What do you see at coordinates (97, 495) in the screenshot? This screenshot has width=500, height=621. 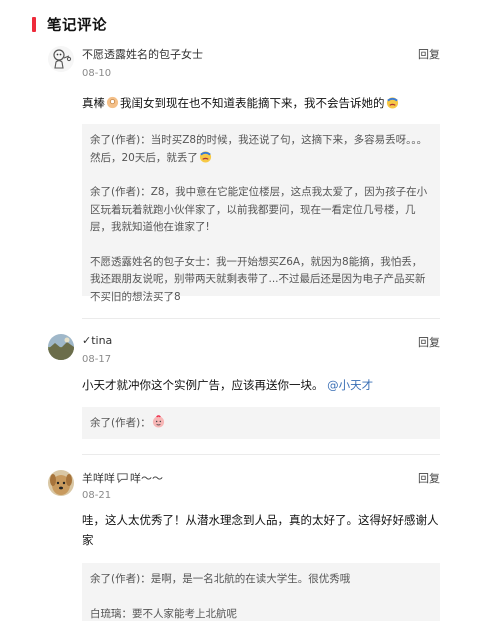 I see `comment-date: 08-21` at bounding box center [97, 495].